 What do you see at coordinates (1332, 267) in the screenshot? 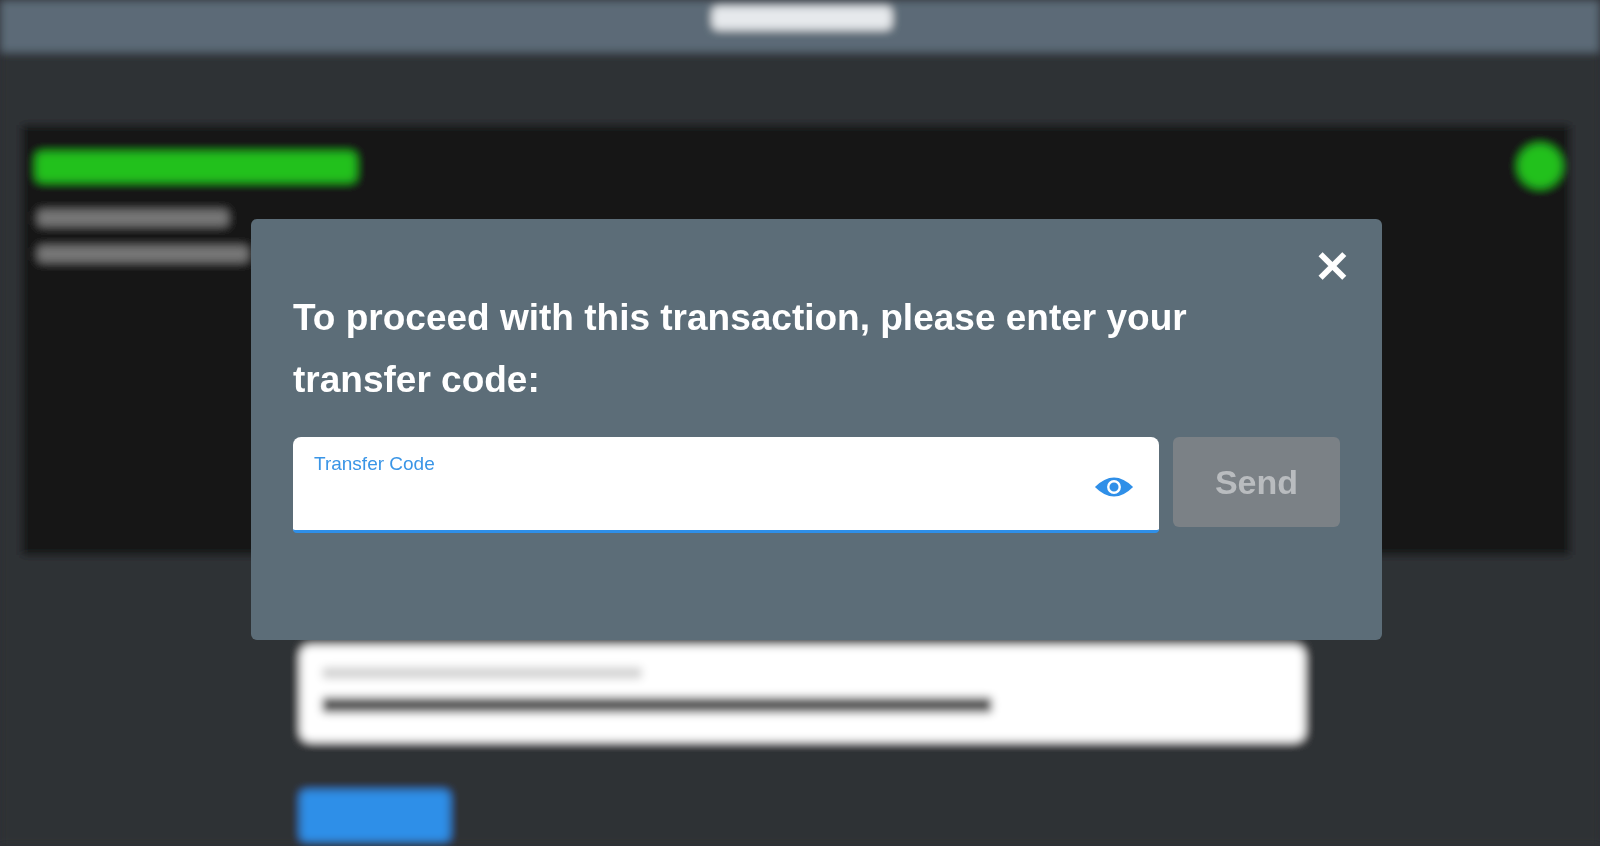
I see `close-button: ✕` at bounding box center [1332, 267].